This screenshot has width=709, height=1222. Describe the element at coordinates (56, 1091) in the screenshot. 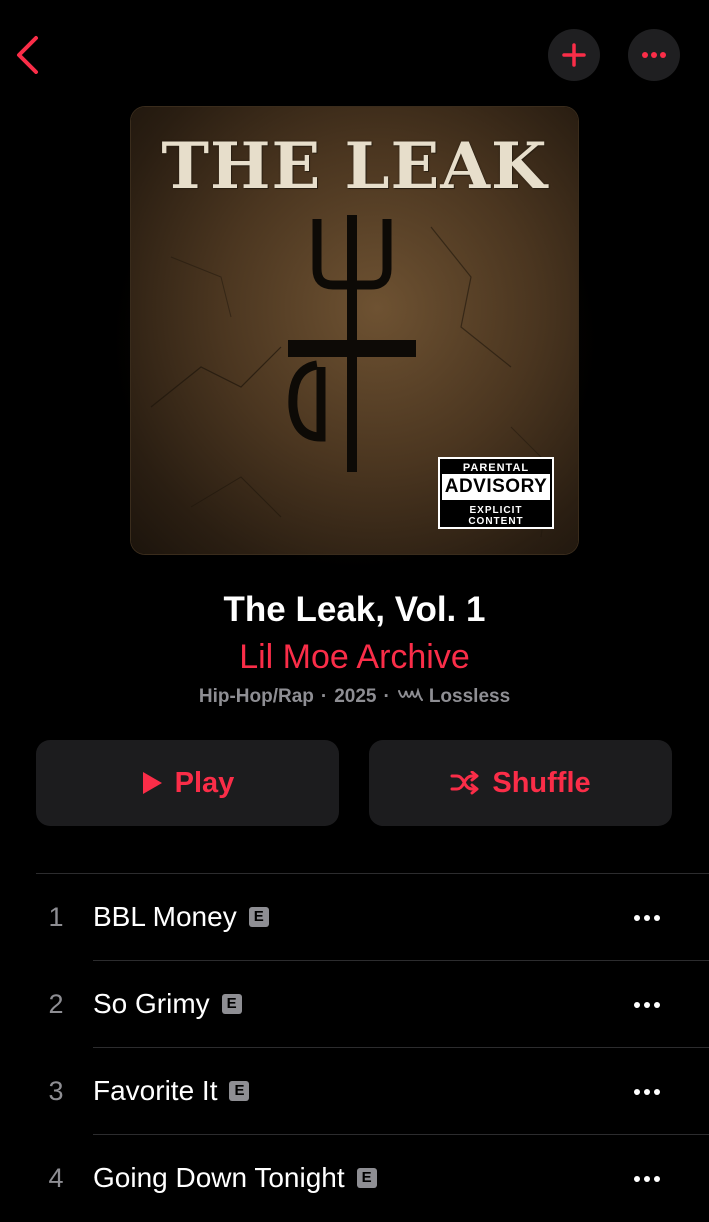

I see `track-number: 3` at that location.